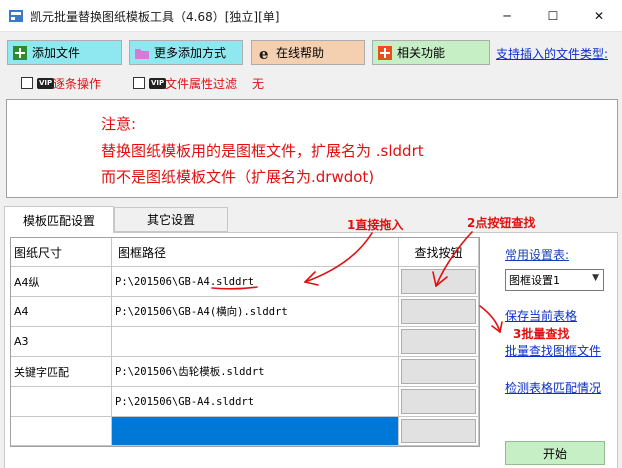 This screenshot has width=622, height=468. Describe the element at coordinates (171, 219) in the screenshot. I see `tab-other-settings: 其它设置` at that location.